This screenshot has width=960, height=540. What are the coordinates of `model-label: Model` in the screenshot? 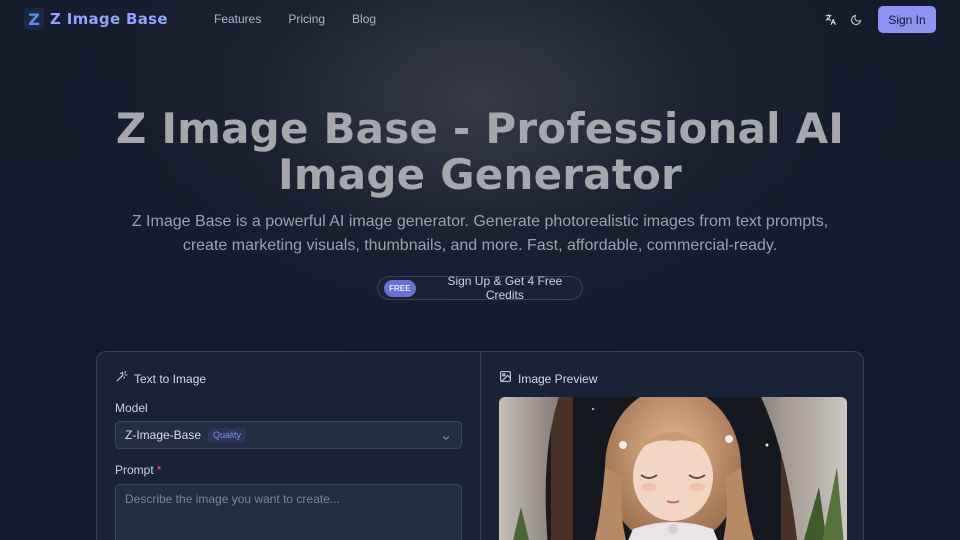 It's located at (131, 408).